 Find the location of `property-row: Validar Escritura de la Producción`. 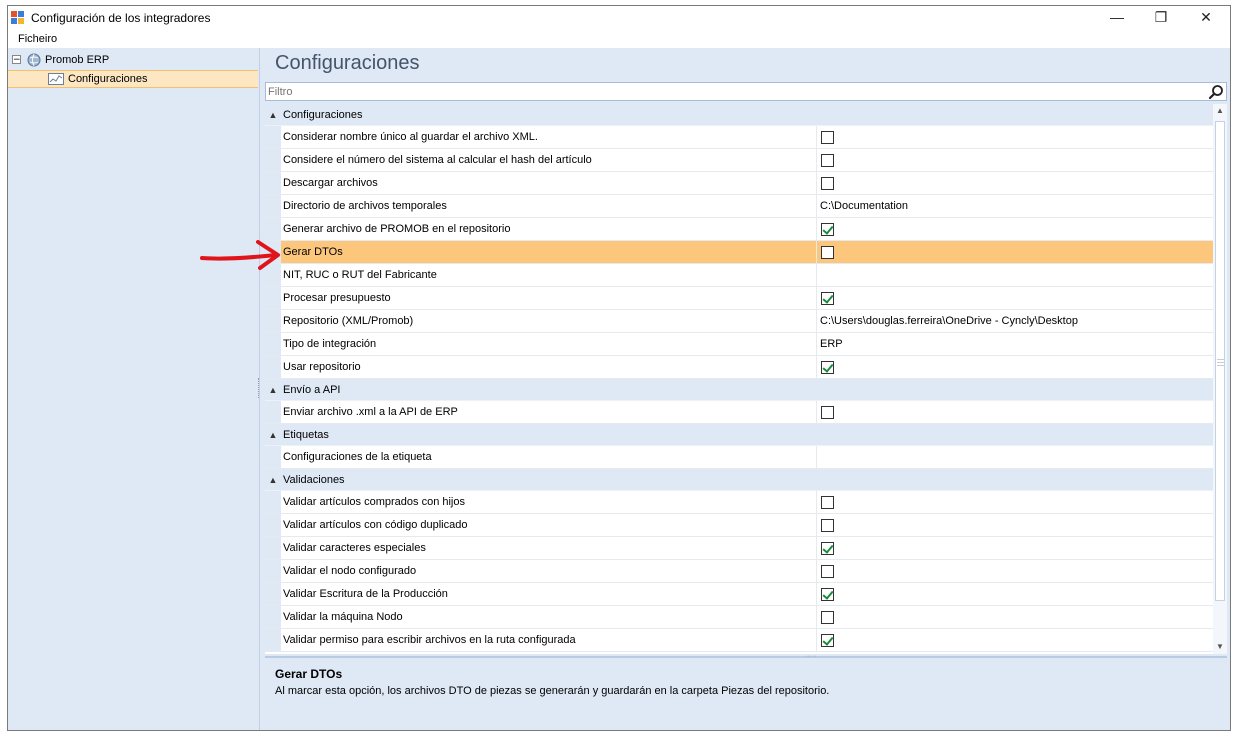

property-row: Validar Escritura de la Producción is located at coordinates (739, 594).